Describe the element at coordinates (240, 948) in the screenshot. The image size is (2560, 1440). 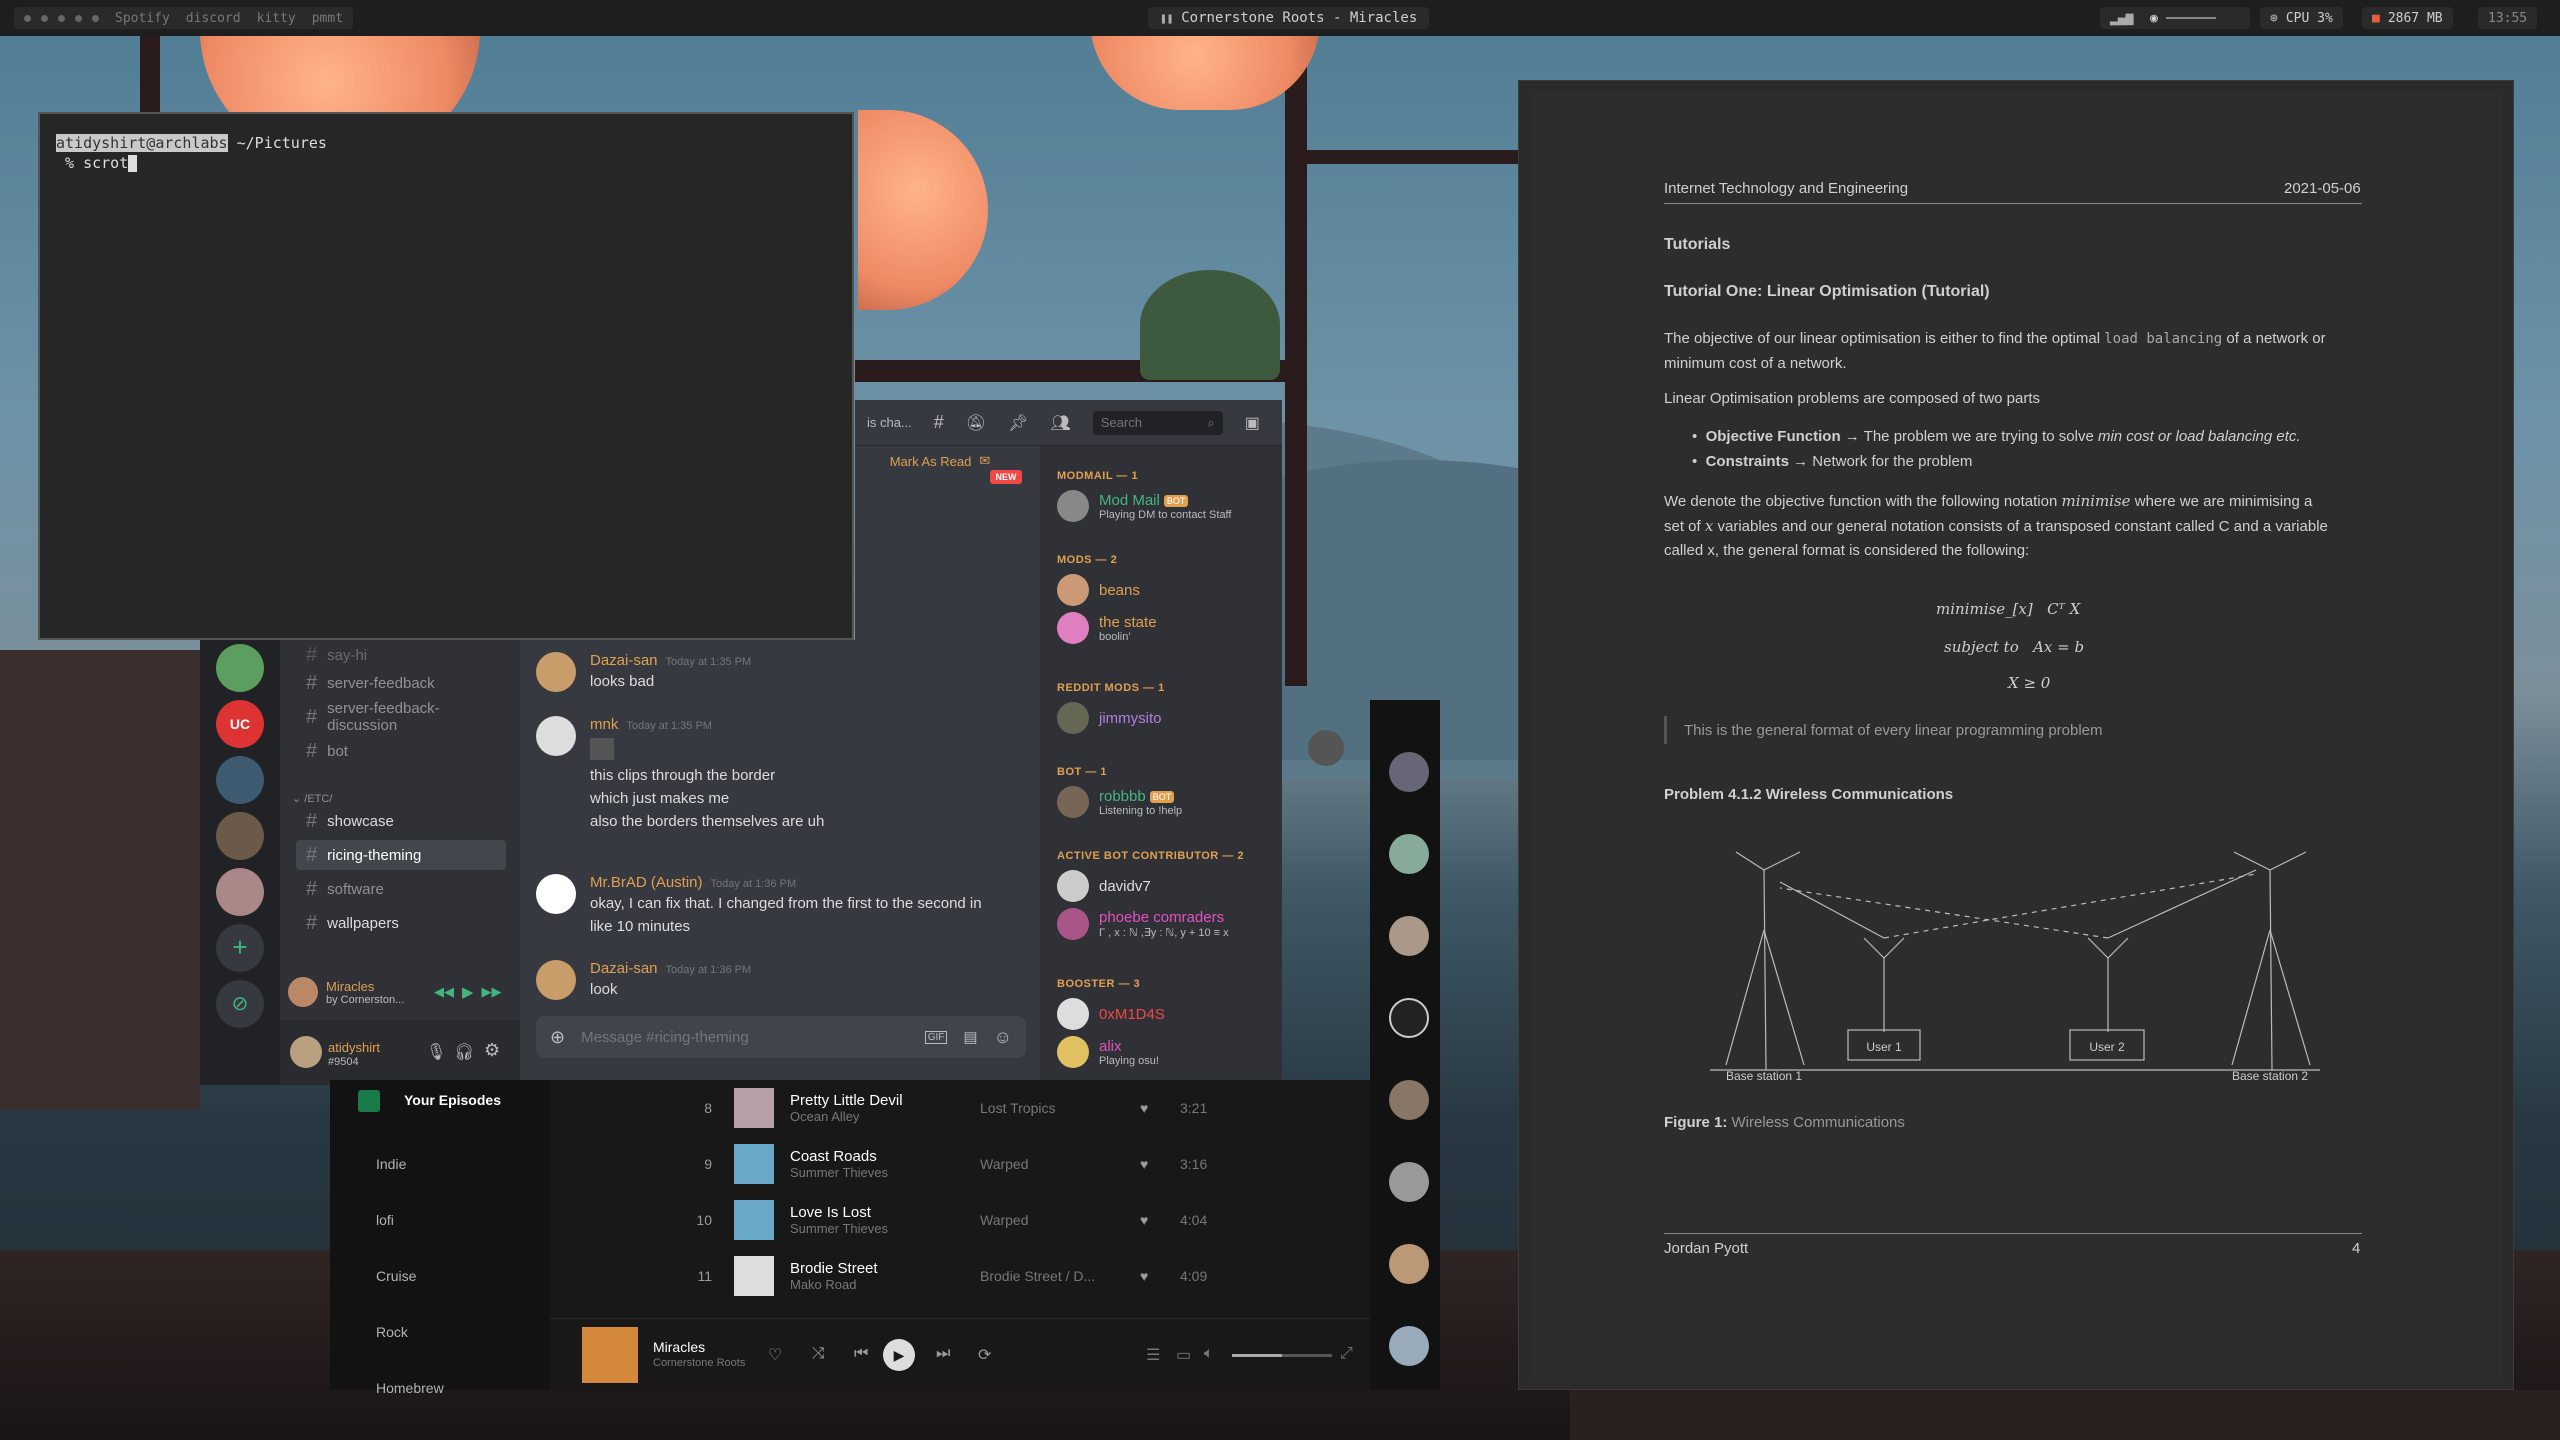
I see `add-server-icon: +` at that location.